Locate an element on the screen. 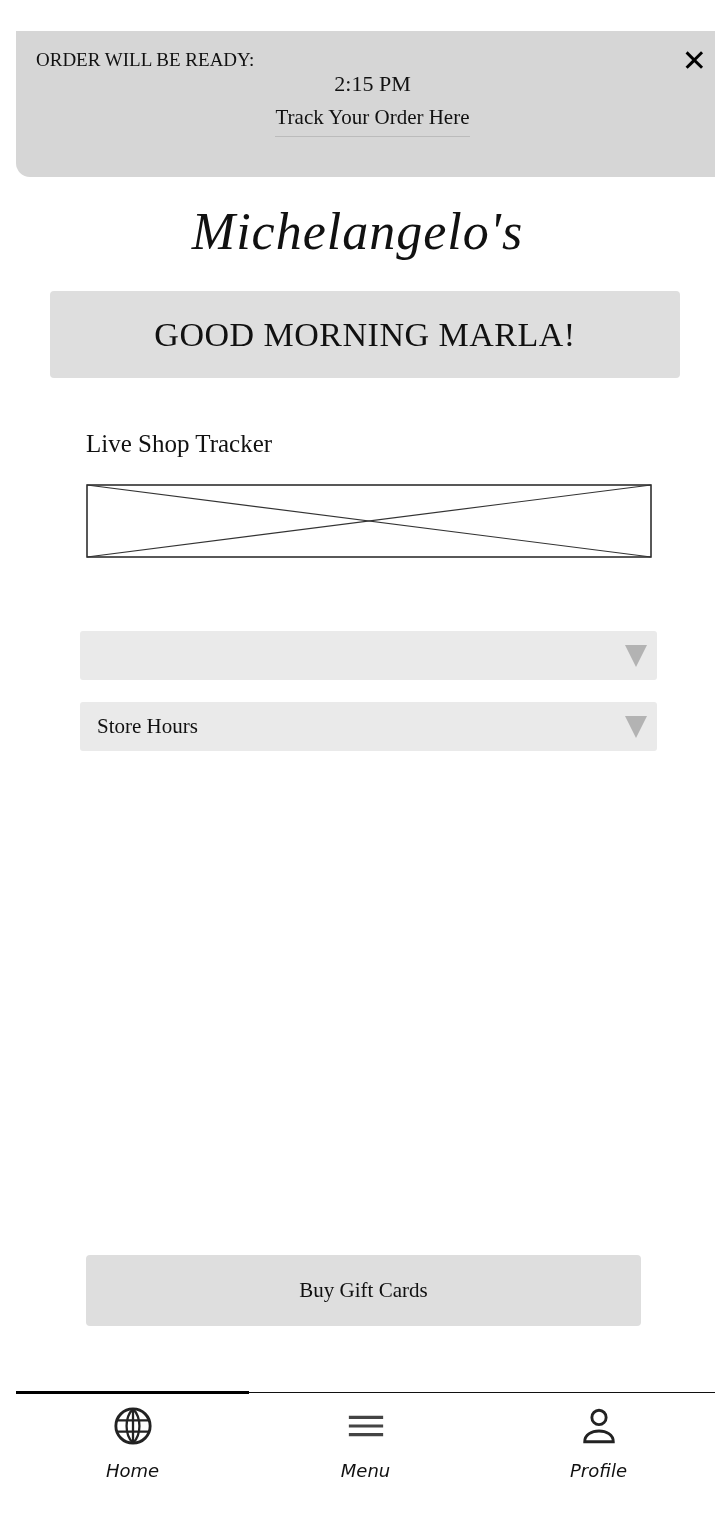  nav-label: Profile is located at coordinates (598, 1470).